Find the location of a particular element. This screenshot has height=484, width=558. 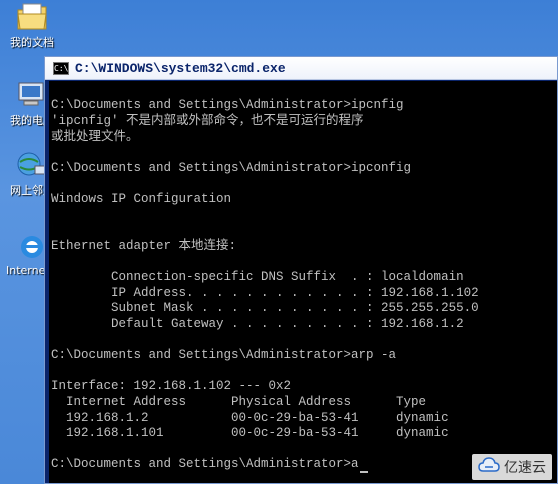

console-line: 'ipcnfig' 不是内部或外部命令，也不是可运行的程序 is located at coordinates (207, 121).